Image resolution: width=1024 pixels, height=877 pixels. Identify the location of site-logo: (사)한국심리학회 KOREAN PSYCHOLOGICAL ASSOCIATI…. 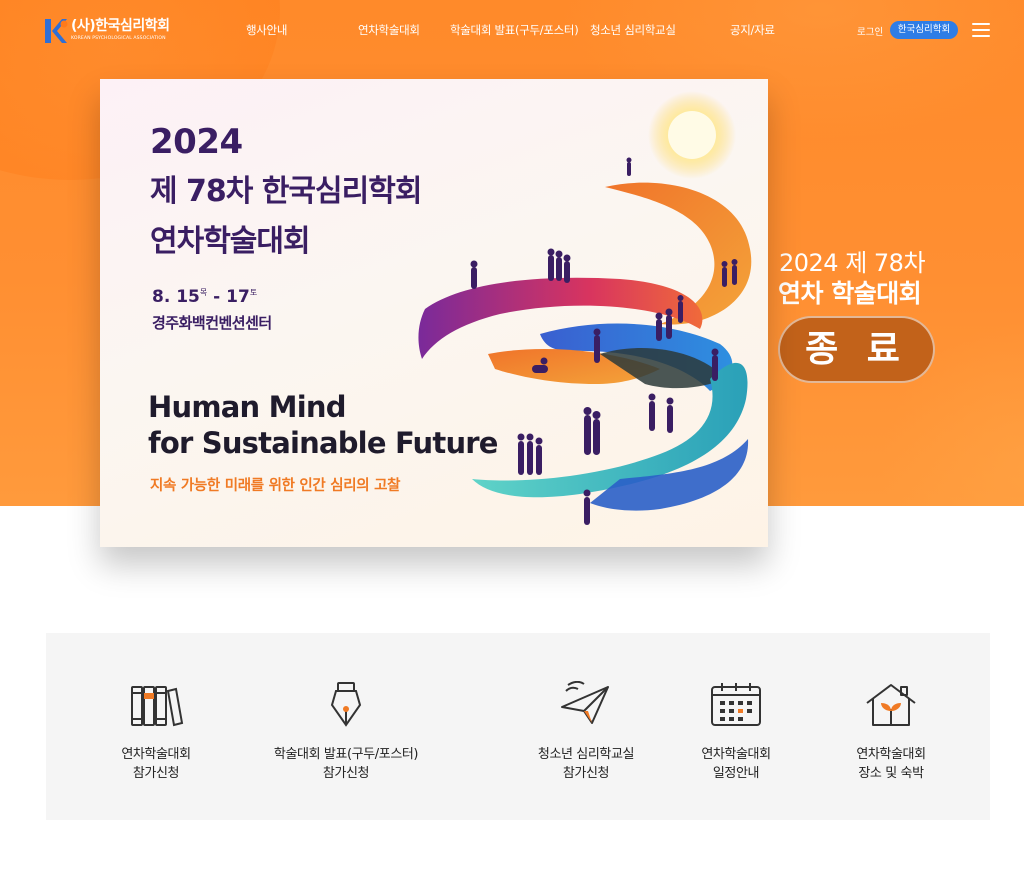
(109, 30).